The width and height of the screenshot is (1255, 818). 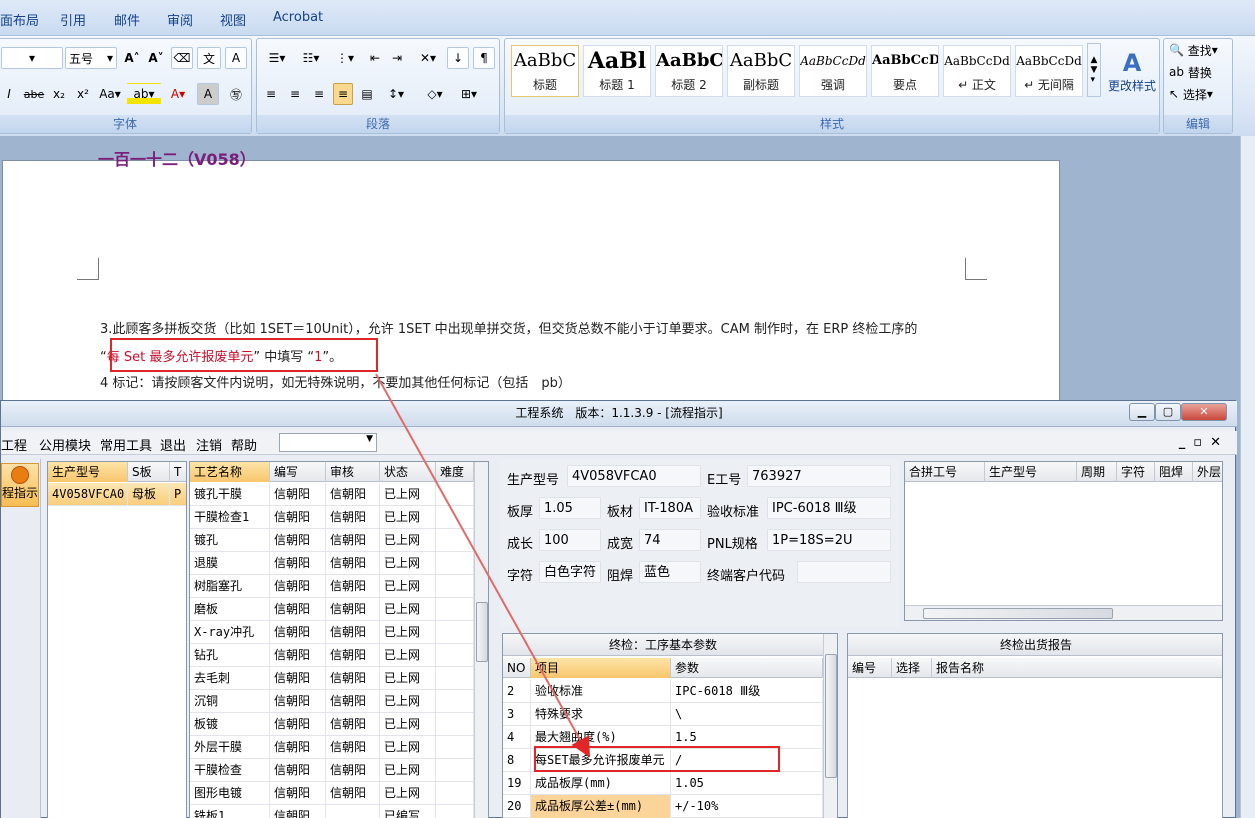 What do you see at coordinates (332, 540) in the screenshot?
I see `table-row: 镀孔 信朝阳 信朝阳 已上网` at bounding box center [332, 540].